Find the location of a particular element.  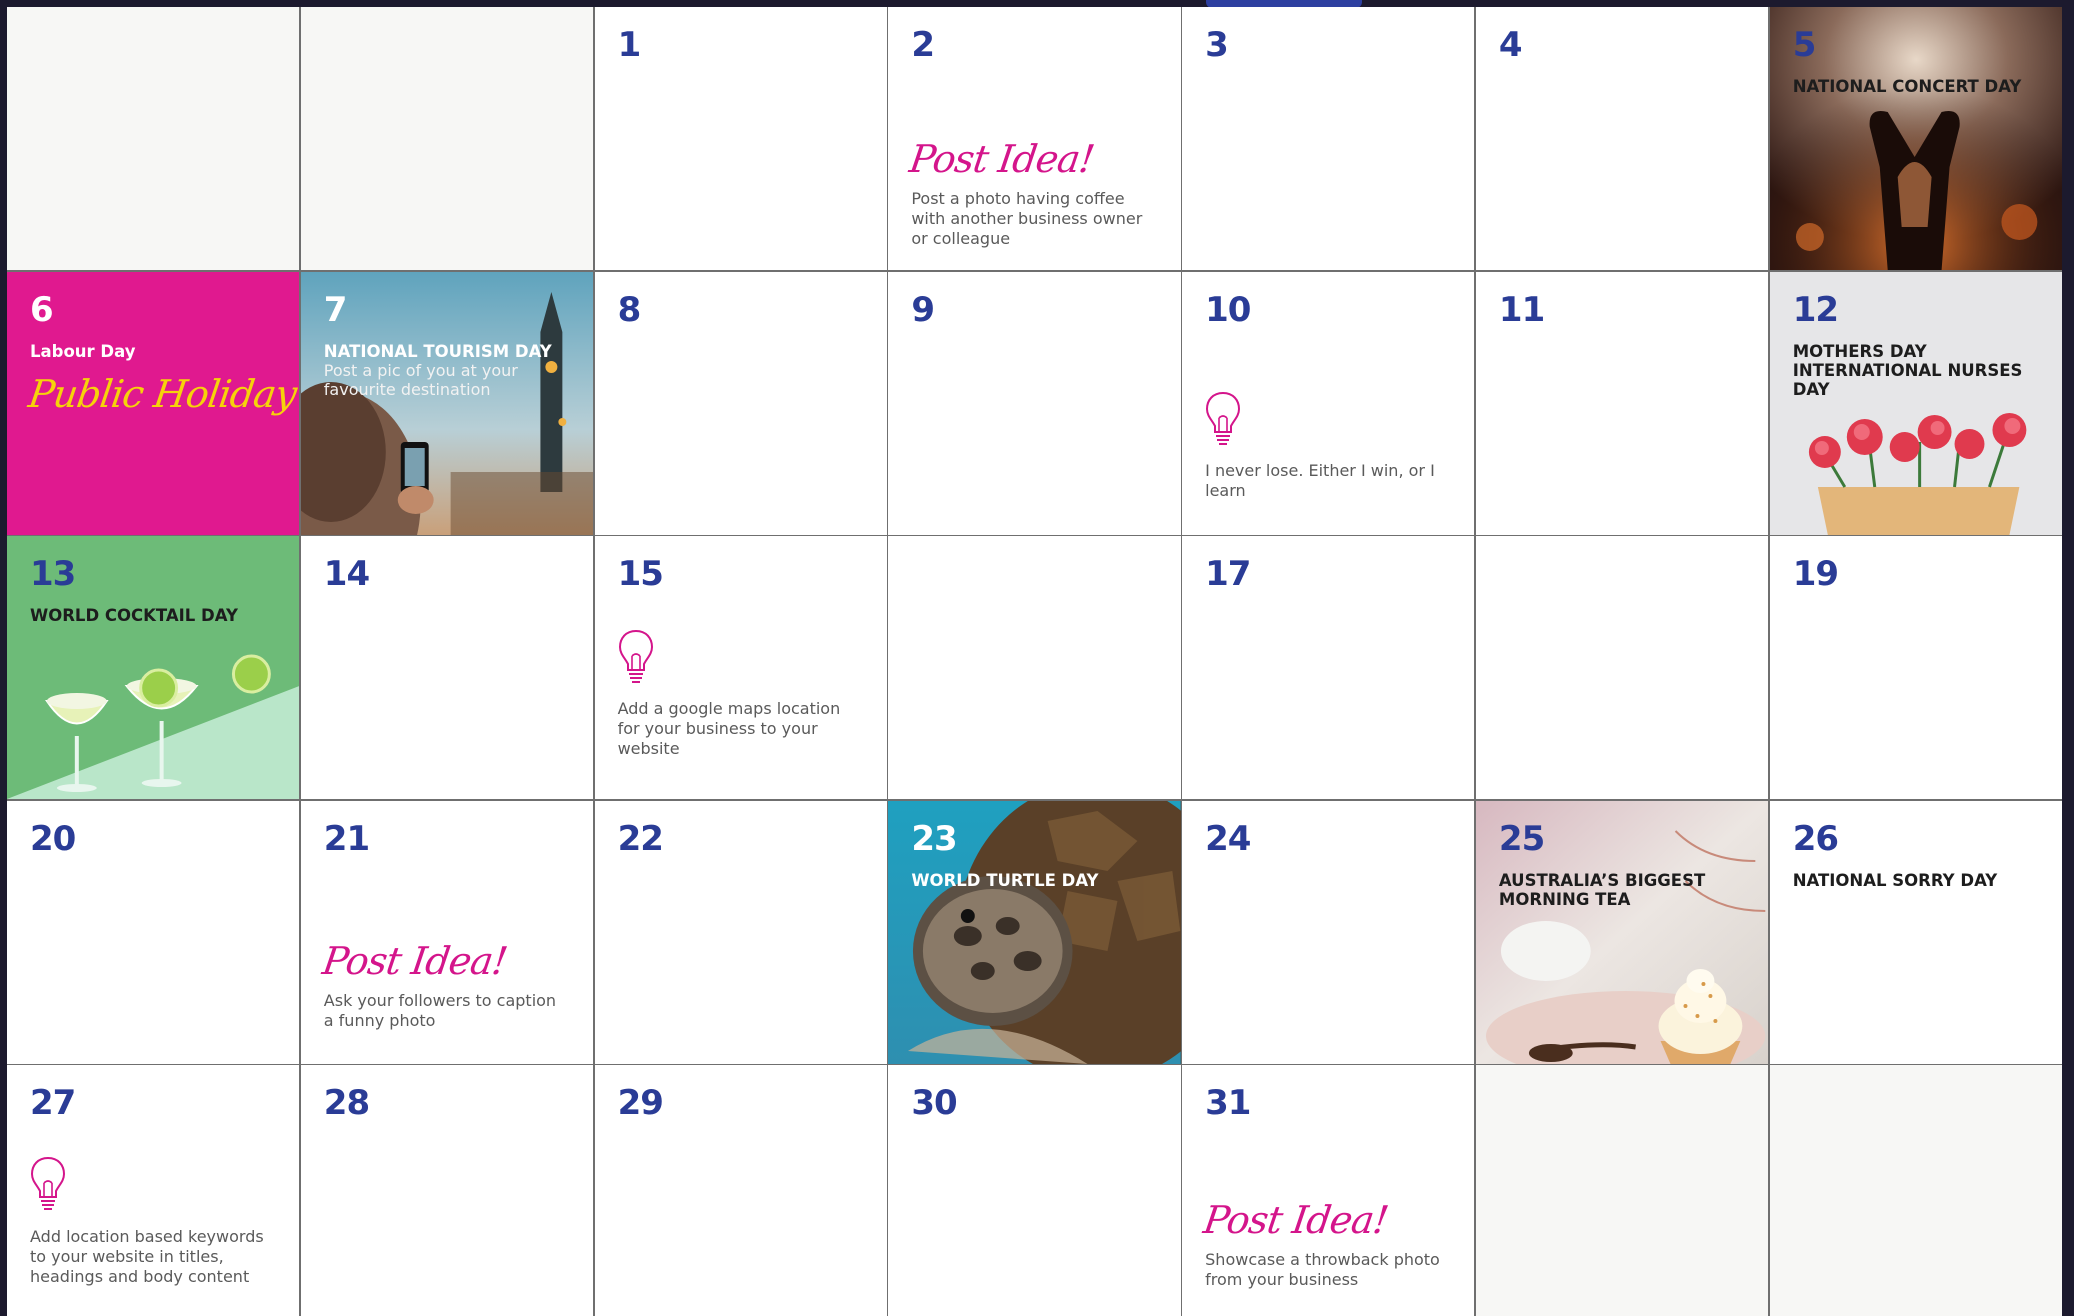

day-number: 30 is located at coordinates (934, 1103).